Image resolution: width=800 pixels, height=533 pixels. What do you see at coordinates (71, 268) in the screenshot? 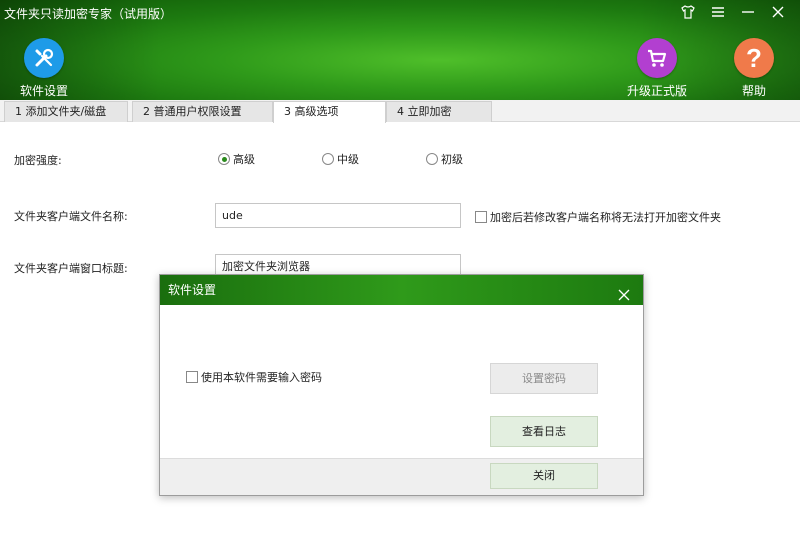
I see `window-title-label: 文件夹客户端窗口标题:` at bounding box center [71, 268].